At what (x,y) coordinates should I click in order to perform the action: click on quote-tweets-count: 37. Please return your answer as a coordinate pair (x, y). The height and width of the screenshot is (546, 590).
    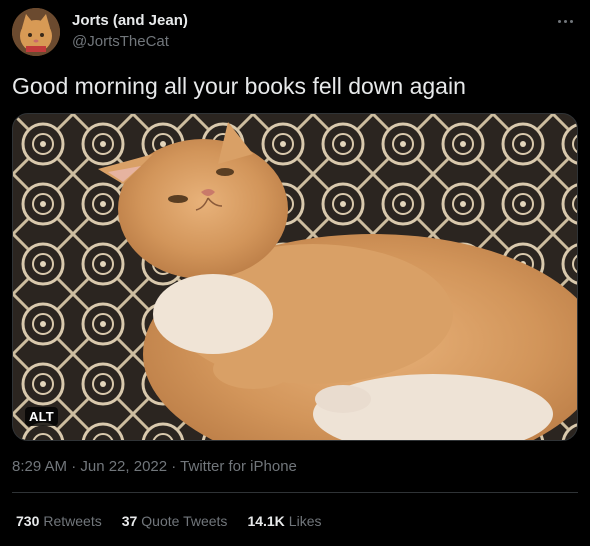
    Looking at the image, I should click on (129, 521).